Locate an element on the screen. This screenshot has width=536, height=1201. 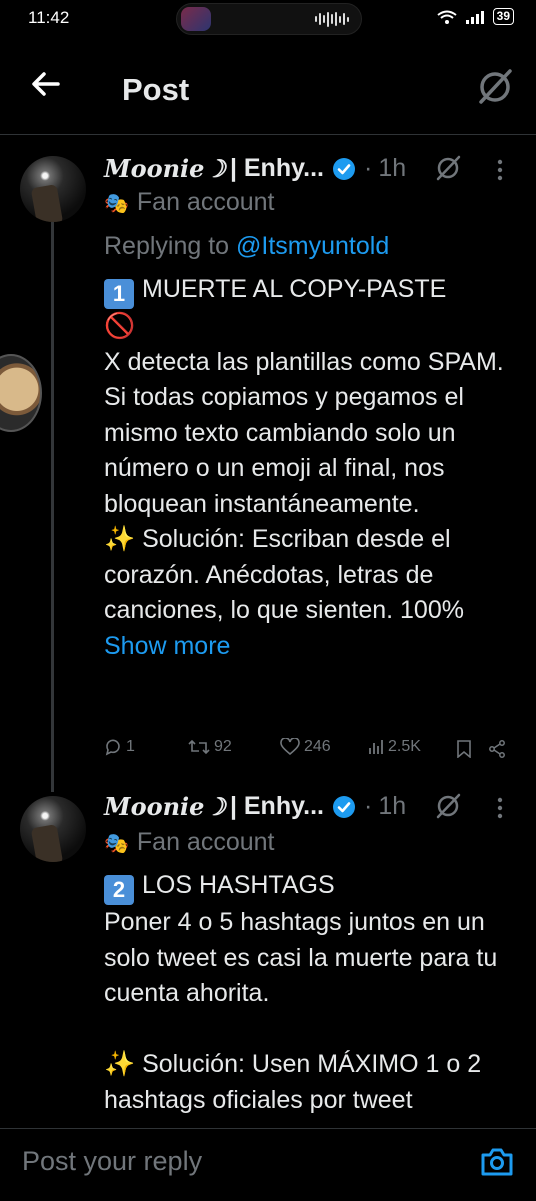
tweet-actions: 1 92 246 2.5K is located at coordinates (309, 751).